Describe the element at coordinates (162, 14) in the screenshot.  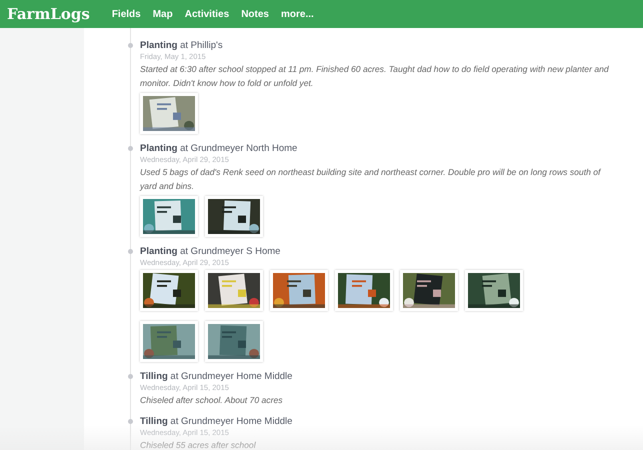
I see `nav-link: Map` at that location.